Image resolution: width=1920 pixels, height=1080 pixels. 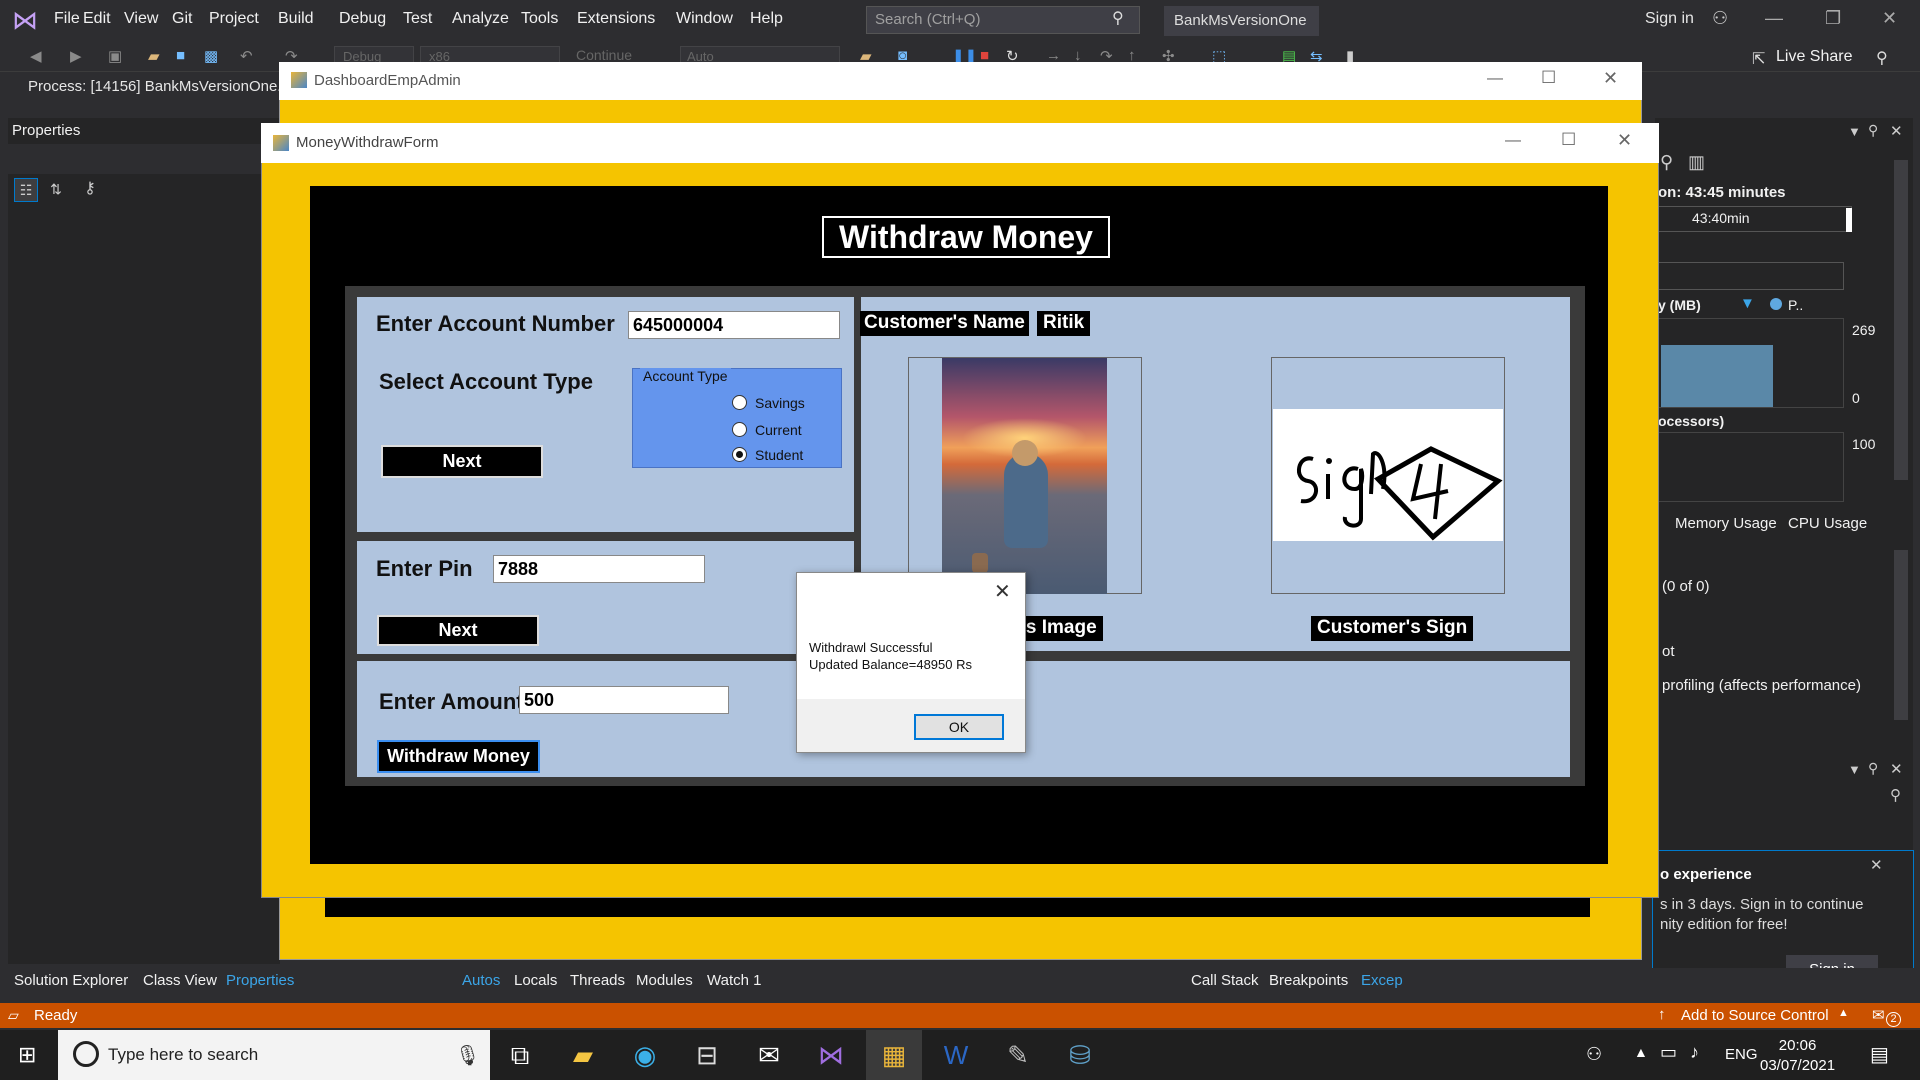 What do you see at coordinates (1876, 865) in the screenshot?
I see `popup-close-icon: ✕` at bounding box center [1876, 865].